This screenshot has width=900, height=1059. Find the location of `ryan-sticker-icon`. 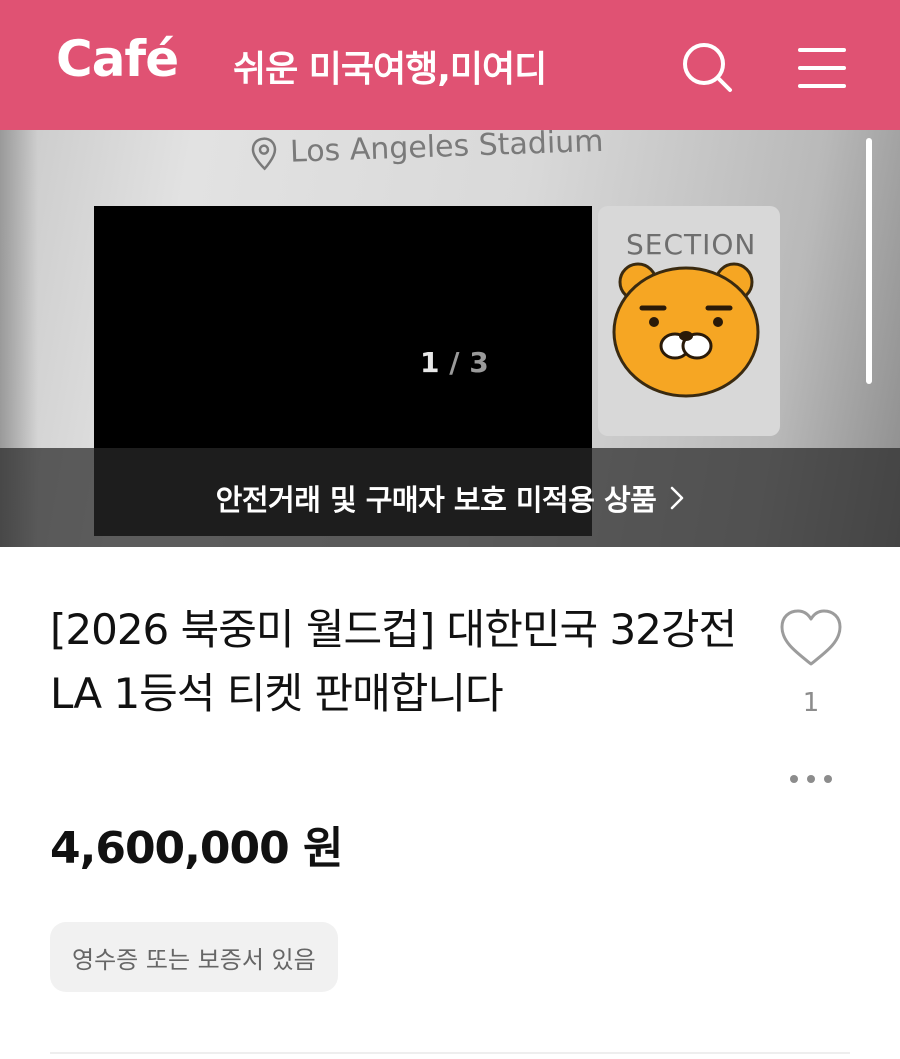

ryan-sticker-icon is located at coordinates (686, 330).